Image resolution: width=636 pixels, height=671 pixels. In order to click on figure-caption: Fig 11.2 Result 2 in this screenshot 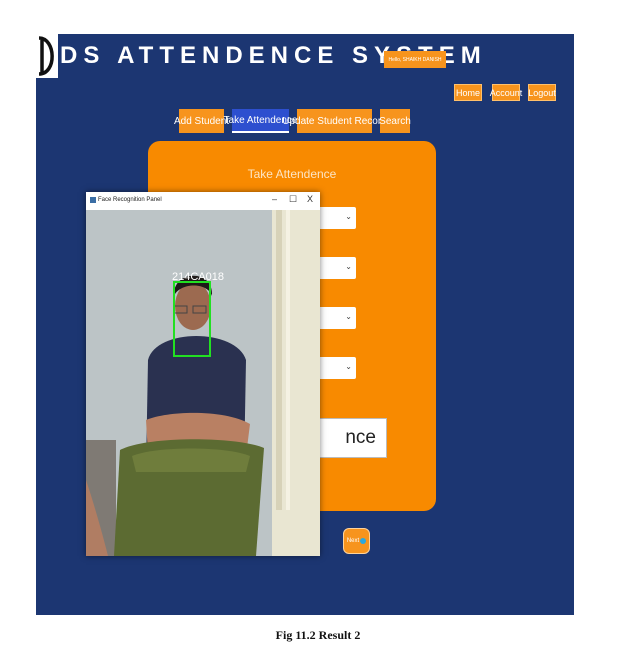, I will do `click(318, 635)`.